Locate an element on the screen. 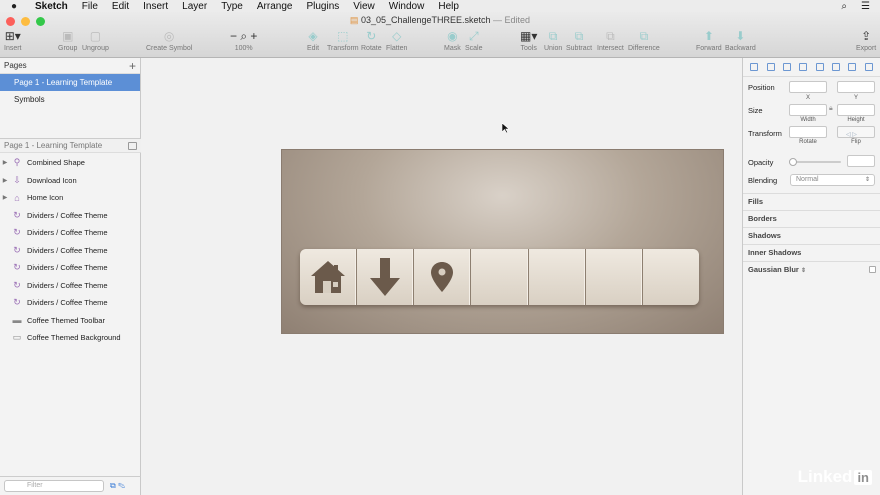 The height and width of the screenshot is (495, 880). chevron-updown-icon: ⇕ is located at coordinates (803, 271).